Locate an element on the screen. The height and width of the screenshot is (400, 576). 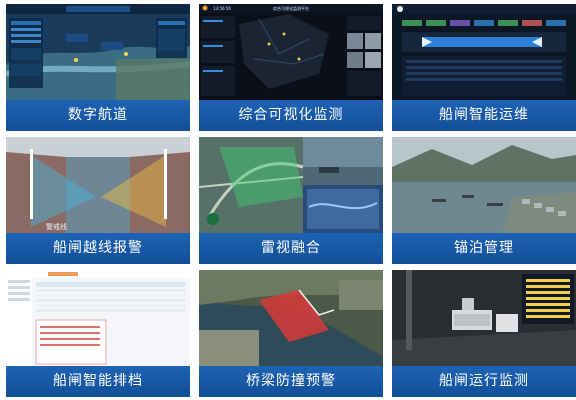
thumb-radar-fusion is located at coordinates (291, 185).